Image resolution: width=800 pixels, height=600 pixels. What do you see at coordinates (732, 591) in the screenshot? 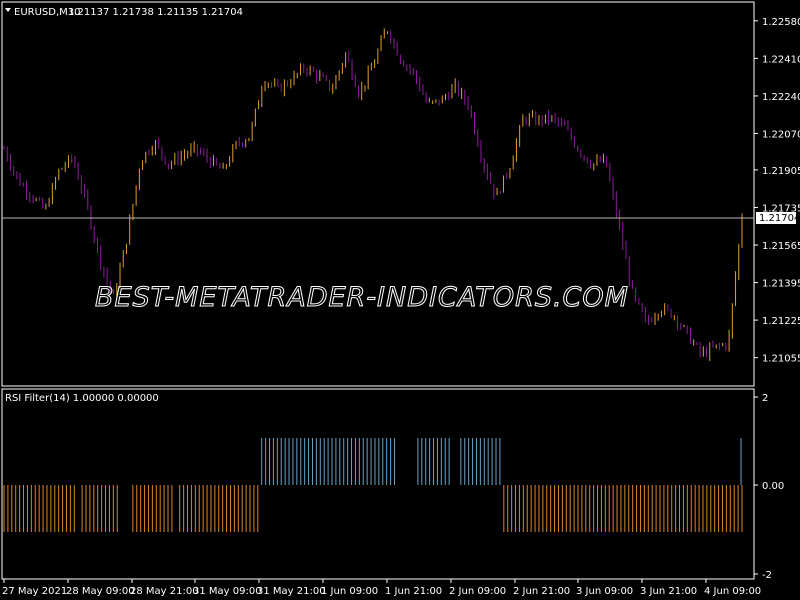
I see `time-tick-label: 4 Jun 09:00` at bounding box center [732, 591].